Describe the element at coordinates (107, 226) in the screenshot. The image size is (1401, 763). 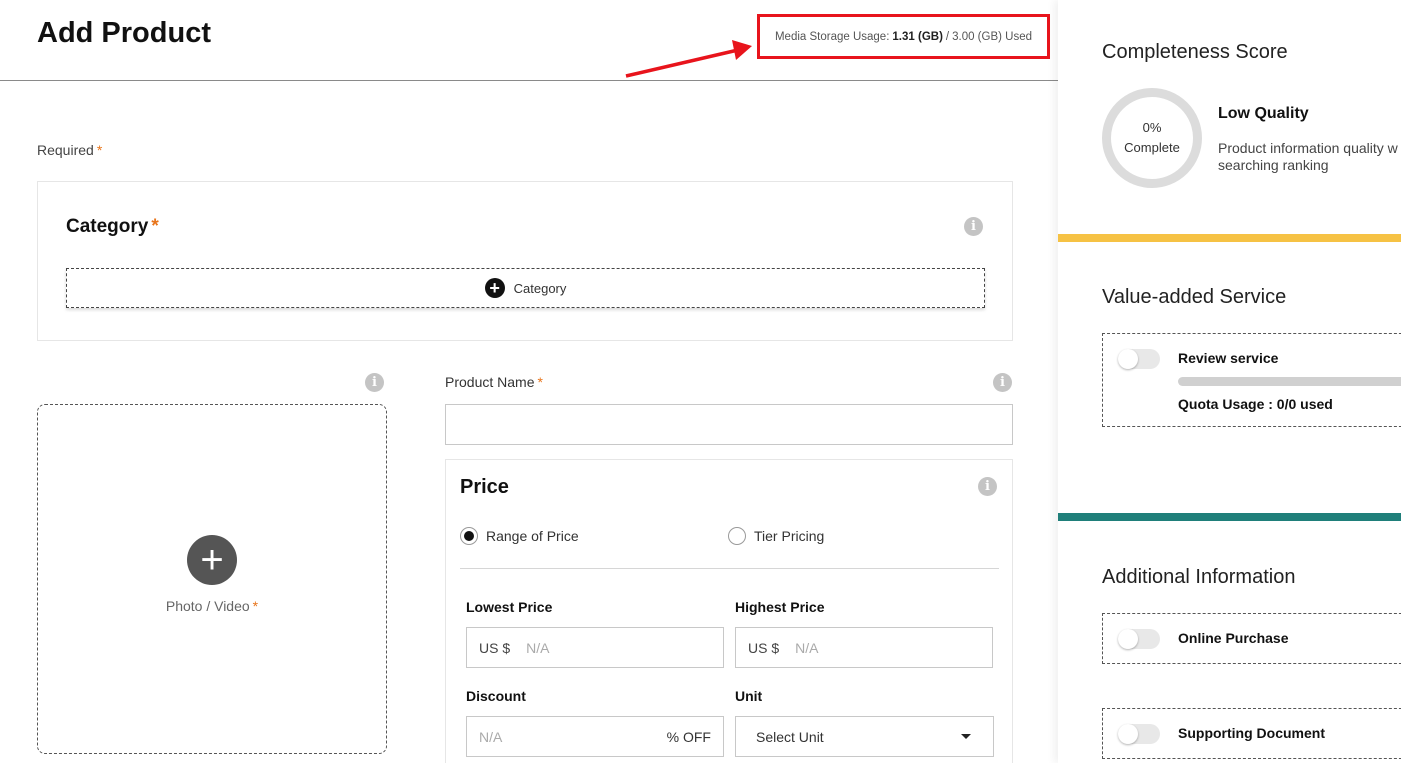
I see `category-title-text: Category` at that location.